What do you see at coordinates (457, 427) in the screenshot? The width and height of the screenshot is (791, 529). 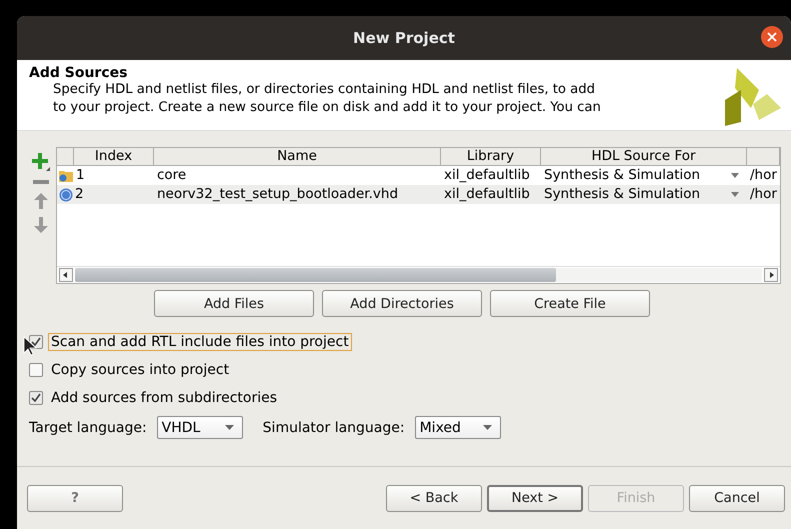 I see `language-dropdown: Mixed` at bounding box center [457, 427].